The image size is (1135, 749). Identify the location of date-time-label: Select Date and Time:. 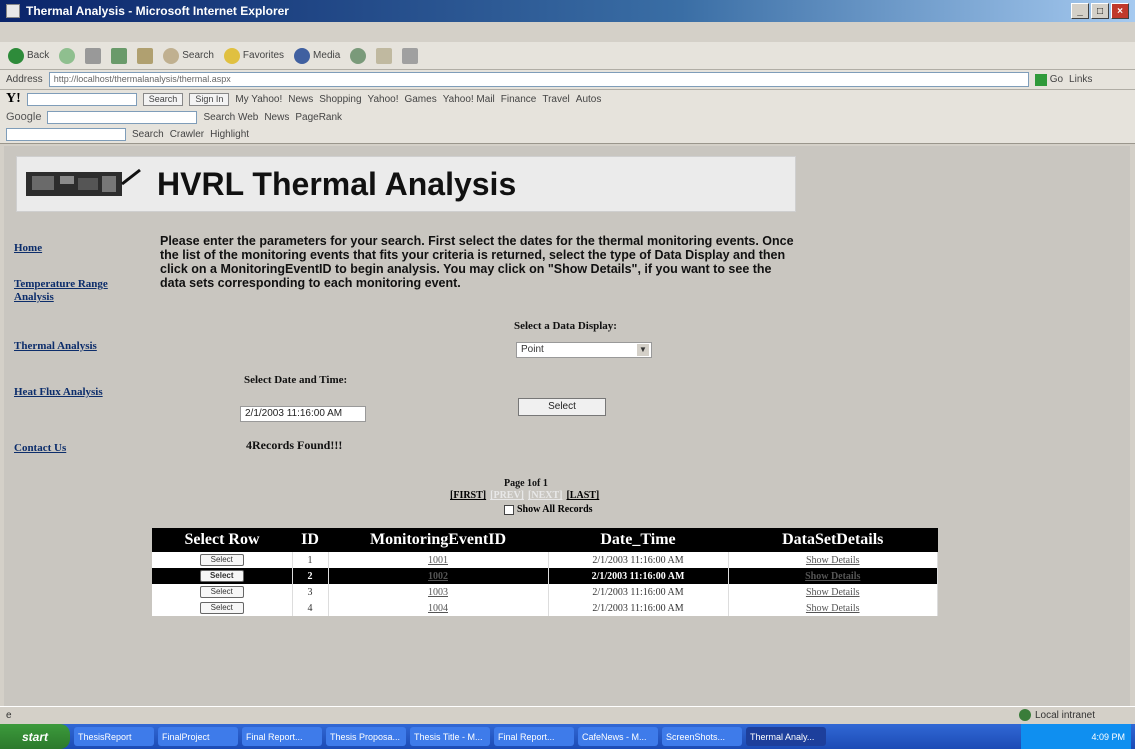
(296, 380).